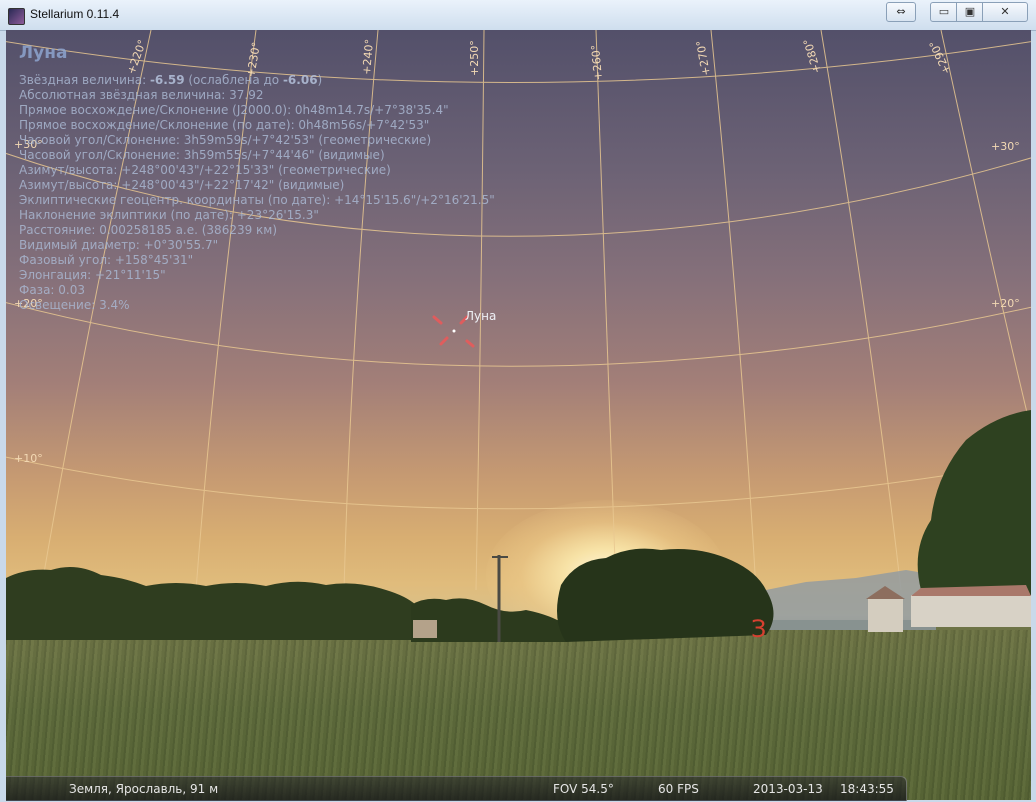  What do you see at coordinates (851, 600) in the screenshot?
I see `distant-hills` at bounding box center [851, 600].